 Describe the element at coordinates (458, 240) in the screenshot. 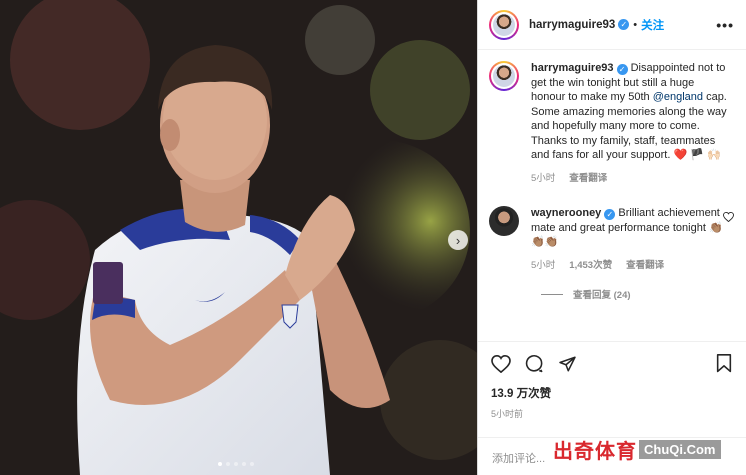

I see `carousel-next-button: ›` at that location.